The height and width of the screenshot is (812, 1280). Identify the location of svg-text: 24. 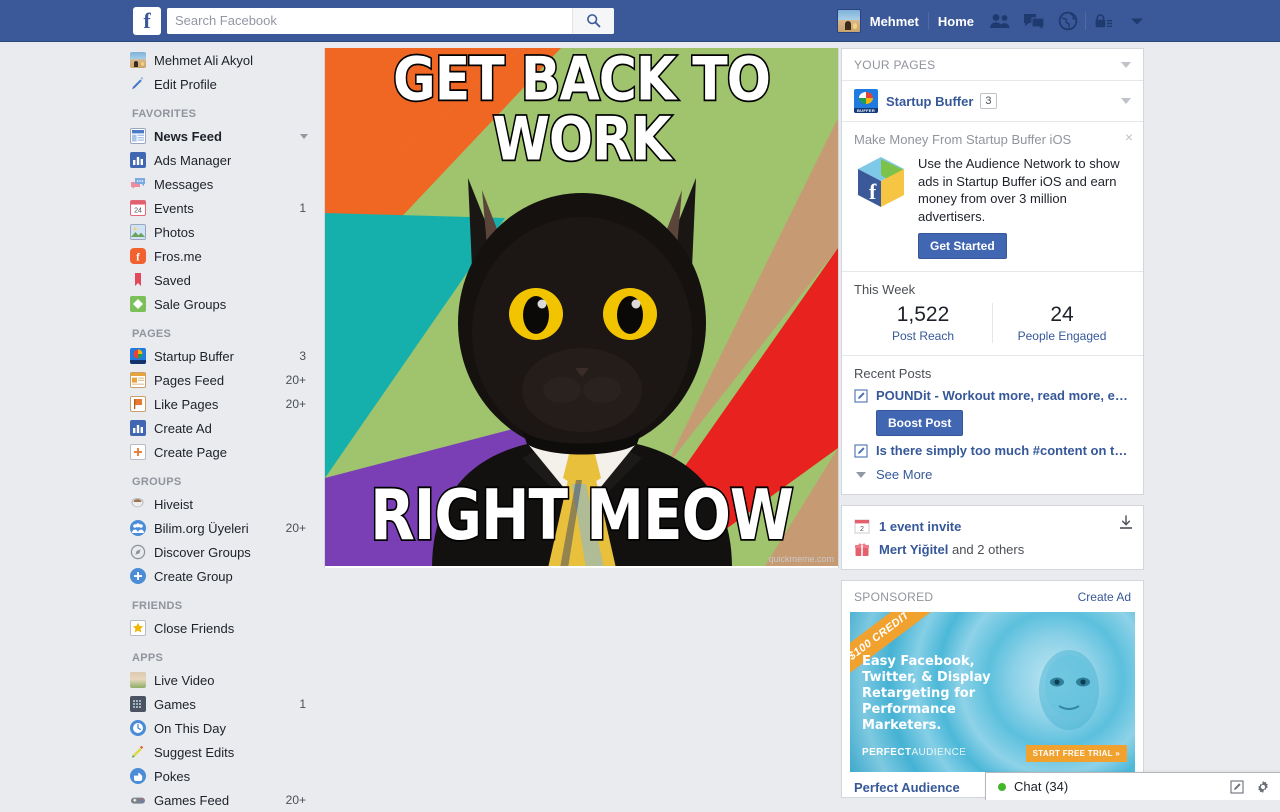
(138, 211).